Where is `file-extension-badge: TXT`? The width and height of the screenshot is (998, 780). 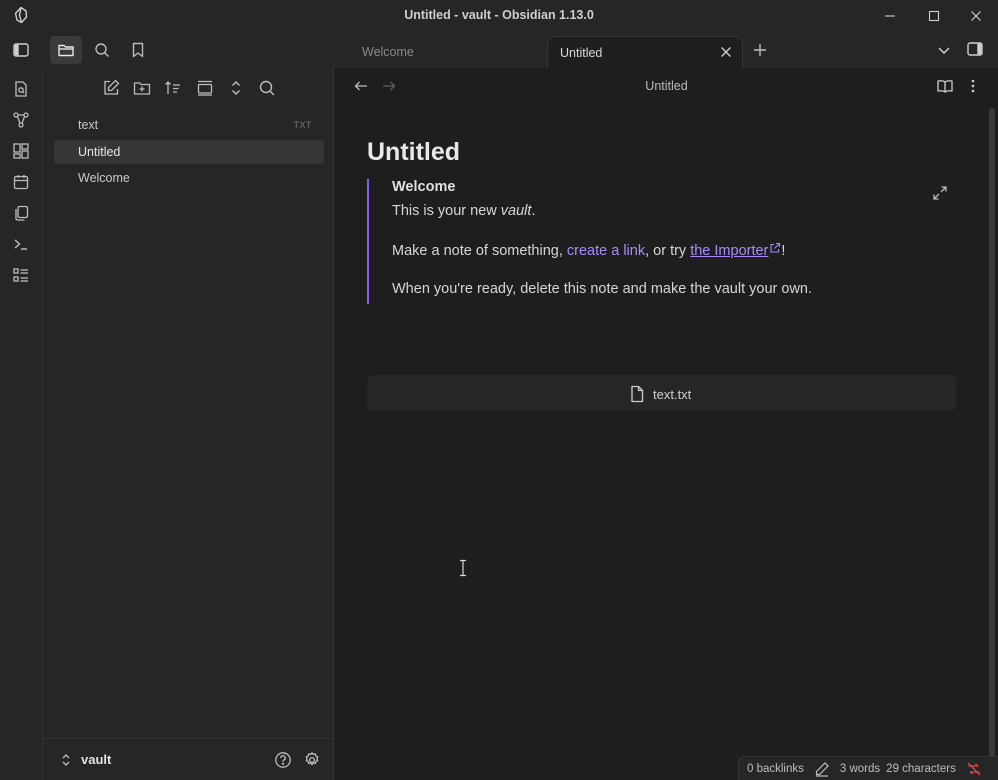 file-extension-badge: TXT is located at coordinates (302, 125).